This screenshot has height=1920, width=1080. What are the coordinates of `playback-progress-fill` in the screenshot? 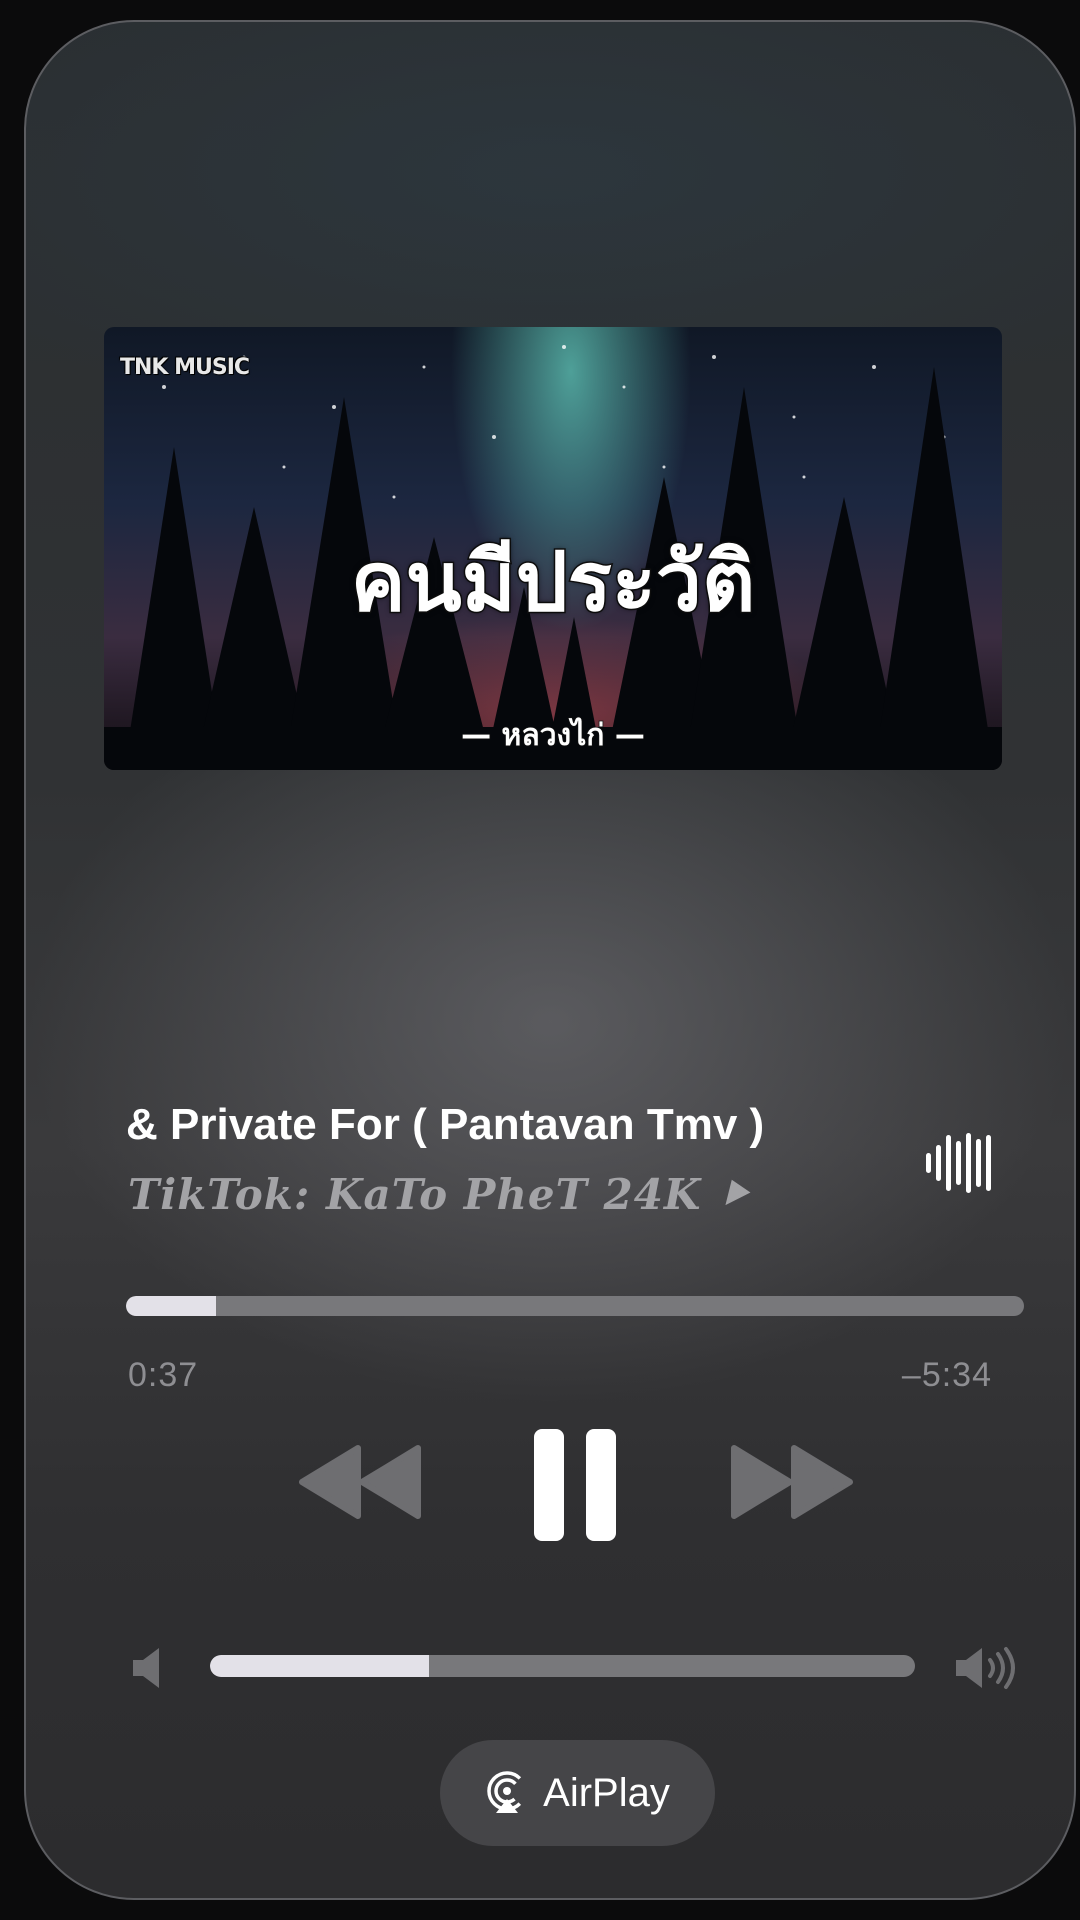 It's located at (171, 1306).